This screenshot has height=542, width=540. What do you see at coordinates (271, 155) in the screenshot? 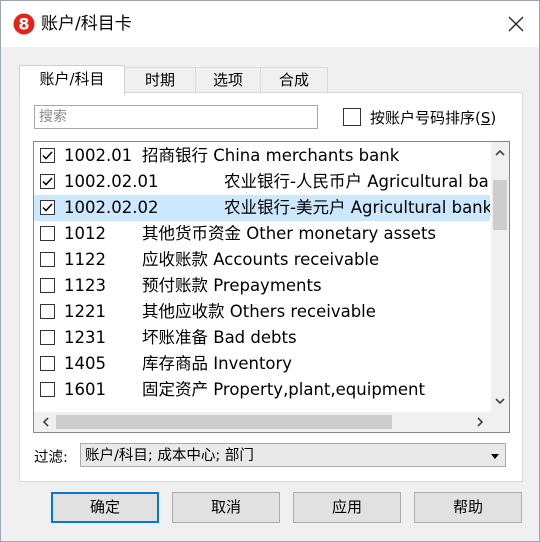
I see `account-name: 招商银行 China merchants bank` at bounding box center [271, 155].